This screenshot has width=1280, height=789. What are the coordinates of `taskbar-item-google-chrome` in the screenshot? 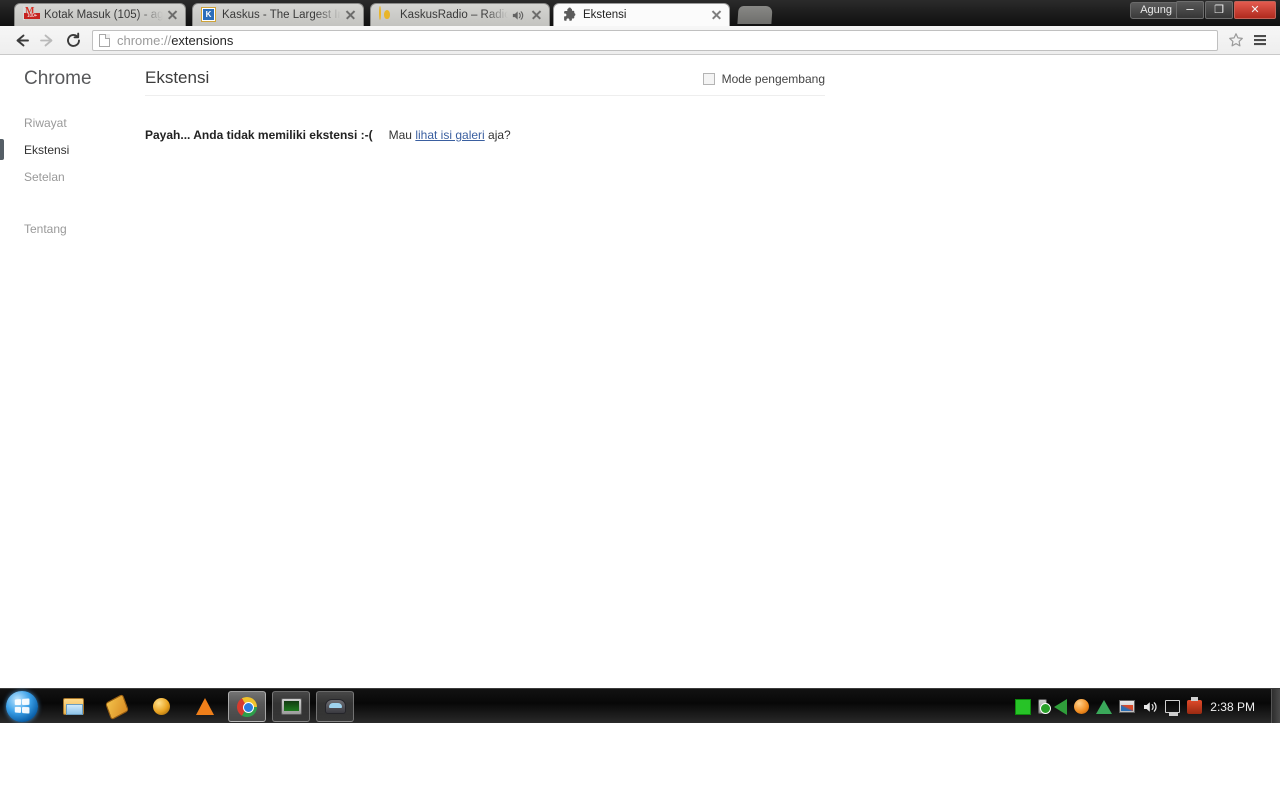 It's located at (247, 706).